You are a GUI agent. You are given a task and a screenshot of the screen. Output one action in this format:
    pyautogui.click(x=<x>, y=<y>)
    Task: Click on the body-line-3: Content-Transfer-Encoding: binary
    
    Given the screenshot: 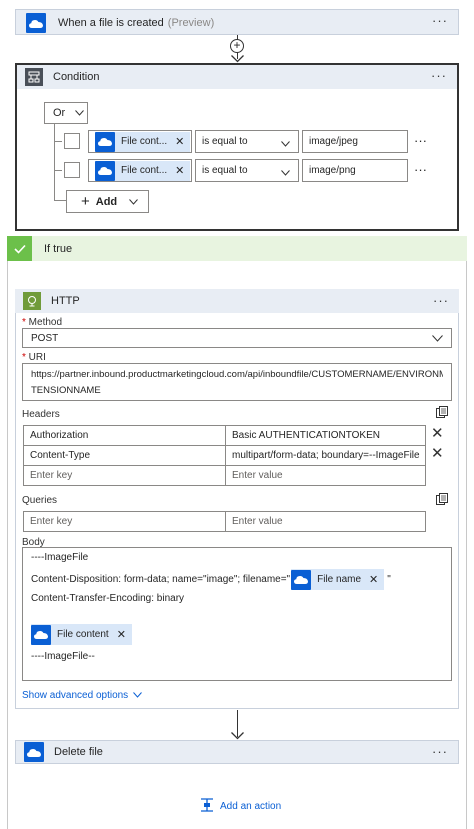 What is the action you would take?
    pyautogui.click(x=108, y=598)
    